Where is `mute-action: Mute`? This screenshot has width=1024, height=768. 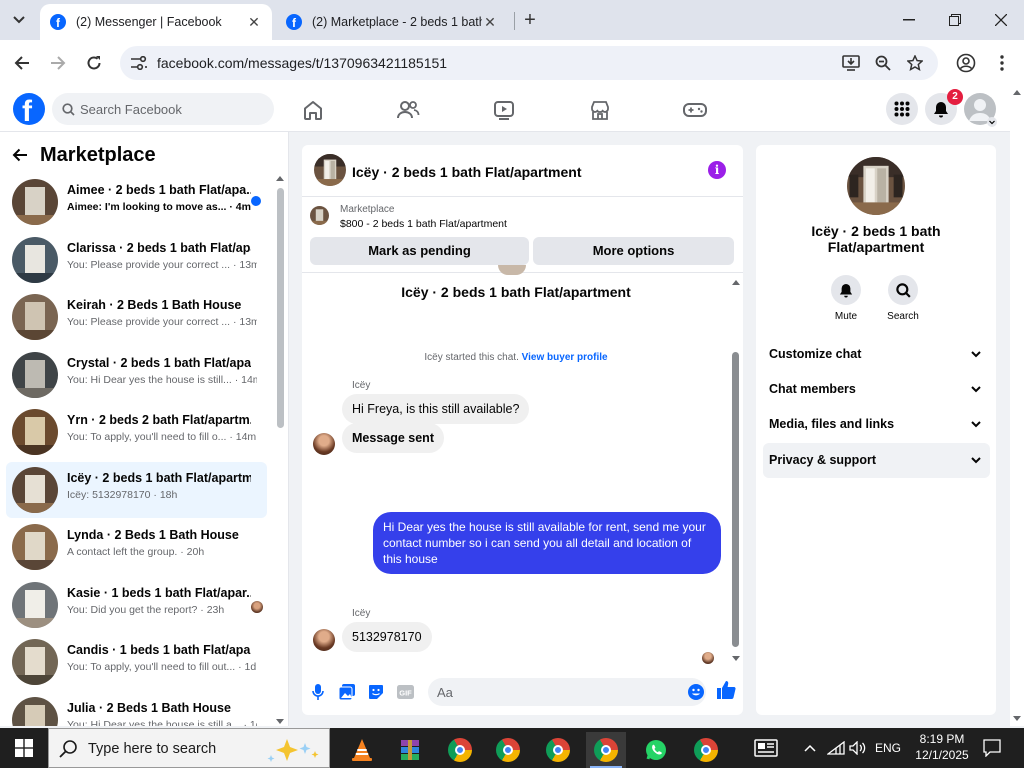
mute-action: Mute is located at coordinates (846, 298).